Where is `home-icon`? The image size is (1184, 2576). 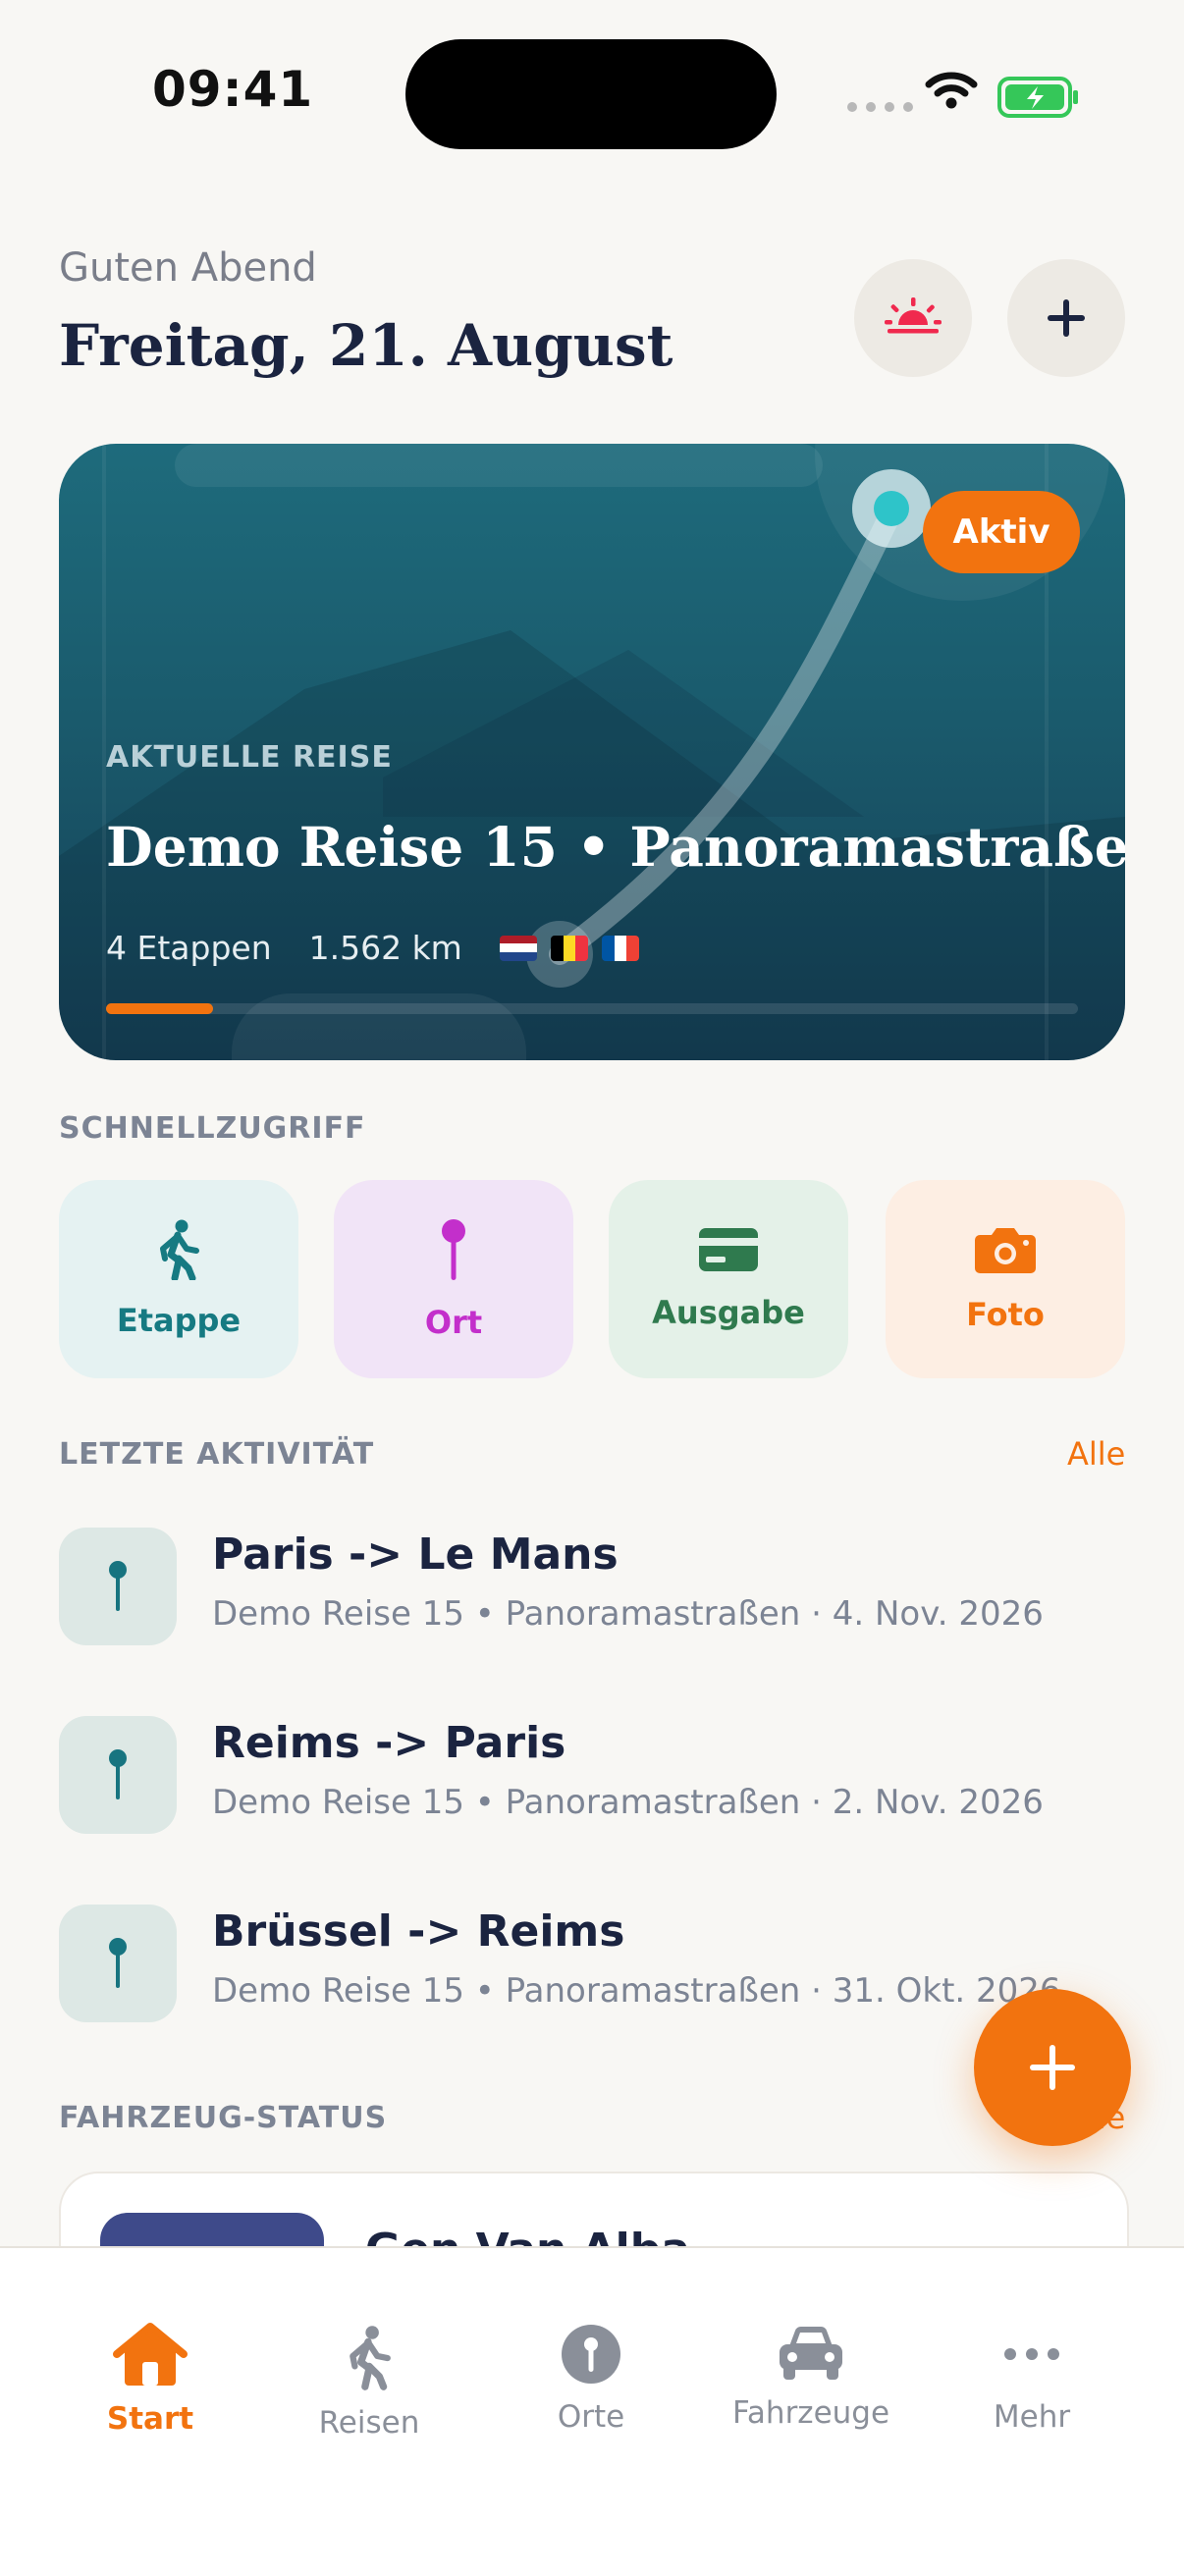
home-icon is located at coordinates (150, 2354).